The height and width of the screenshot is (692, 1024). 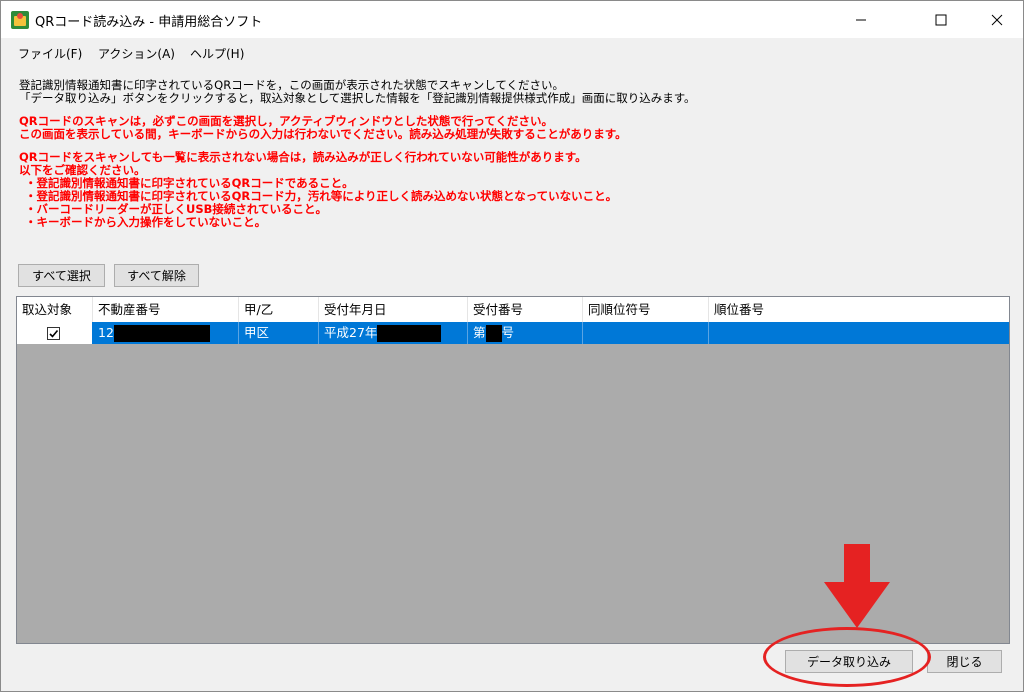 I want to click on cell-reception-date: 平成27年, so click(x=393, y=333).